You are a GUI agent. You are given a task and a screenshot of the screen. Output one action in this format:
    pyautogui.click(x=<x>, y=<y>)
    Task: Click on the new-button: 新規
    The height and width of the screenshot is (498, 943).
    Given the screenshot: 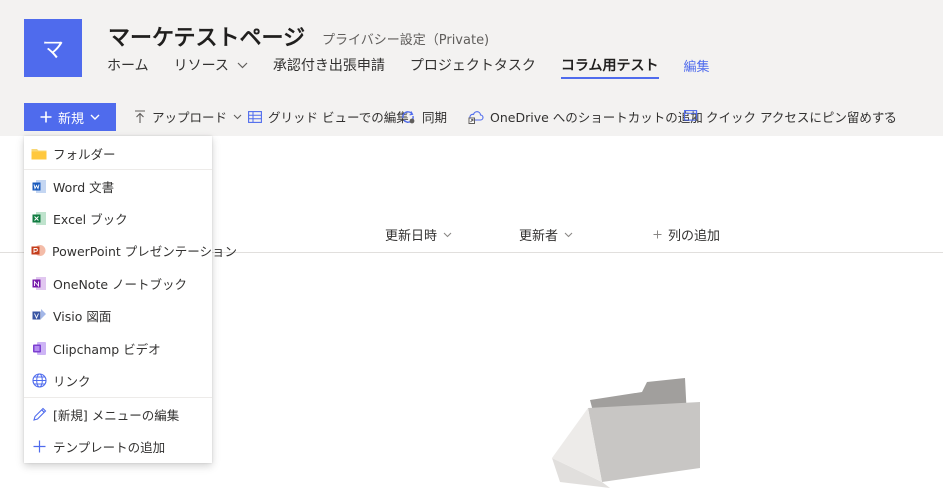 What is the action you would take?
    pyautogui.click(x=70, y=117)
    